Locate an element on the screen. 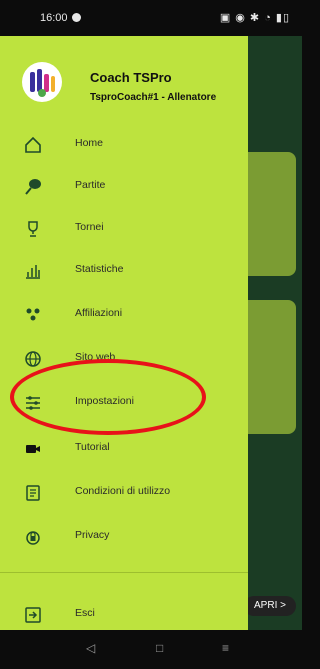 The image size is (320, 669). menu-item-tutorial: Tutorial is located at coordinates (124, 449).